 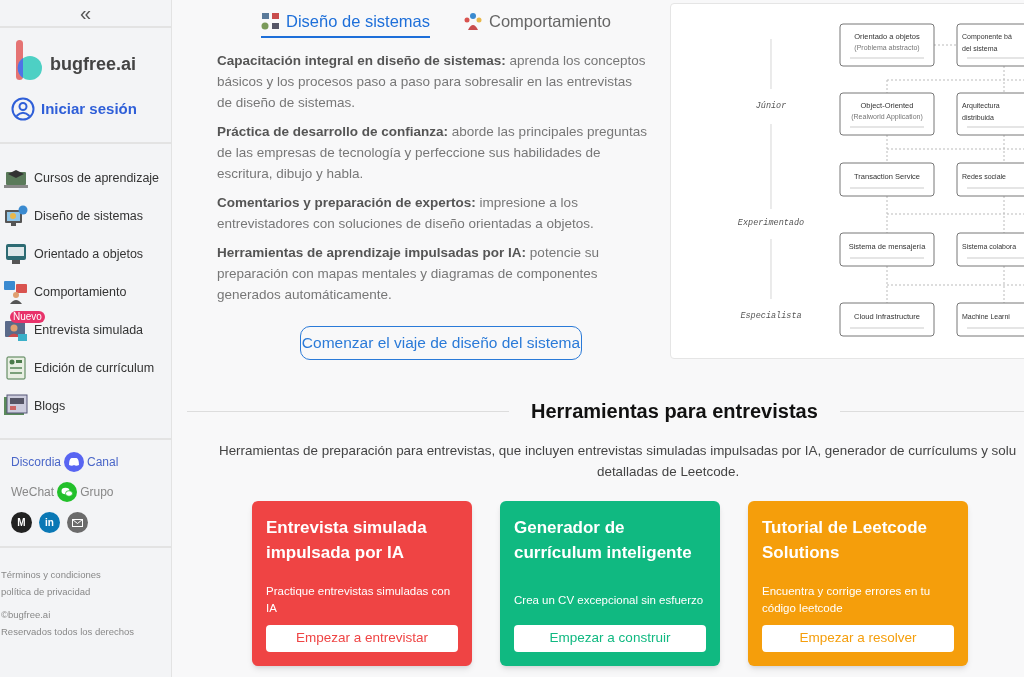 I want to click on people-chat-icon, so click(x=16, y=292).